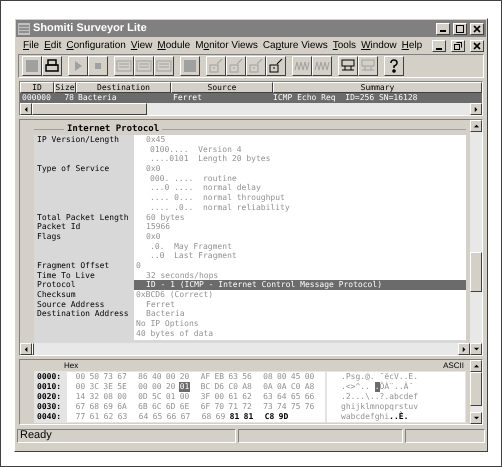  What do you see at coordinates (94, 387) in the screenshot?
I see `hex-byte: 3C` at bounding box center [94, 387].